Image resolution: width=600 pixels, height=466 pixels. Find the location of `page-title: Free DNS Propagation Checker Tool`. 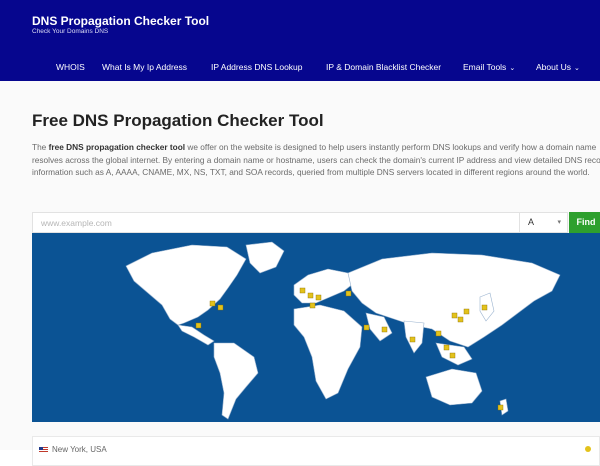

page-title: Free DNS Propagation Checker Tool is located at coordinates (178, 120).